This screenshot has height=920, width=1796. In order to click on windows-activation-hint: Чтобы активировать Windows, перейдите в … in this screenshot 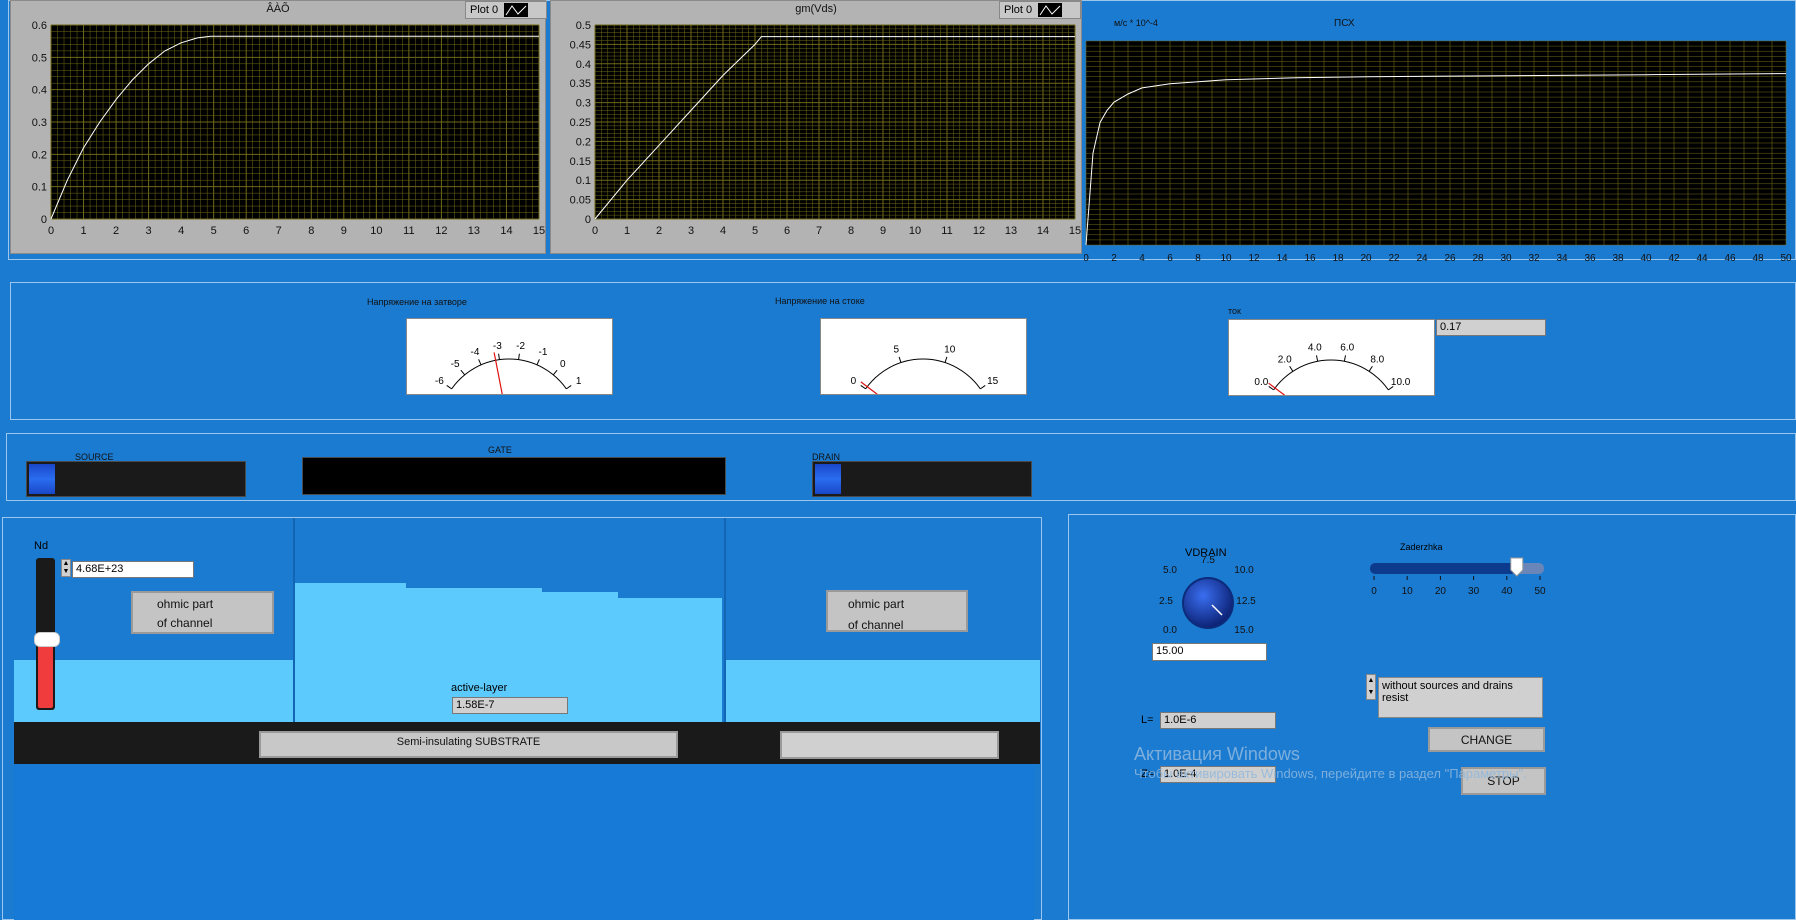, I will do `click(1330, 773)`.